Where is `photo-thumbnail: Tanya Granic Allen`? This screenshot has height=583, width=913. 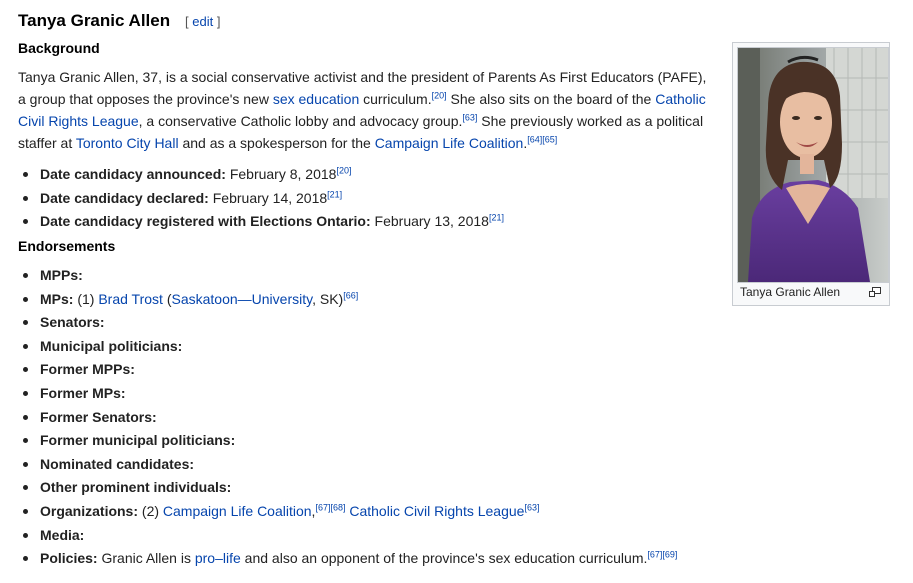 photo-thumbnail: Tanya Granic Allen is located at coordinates (811, 174).